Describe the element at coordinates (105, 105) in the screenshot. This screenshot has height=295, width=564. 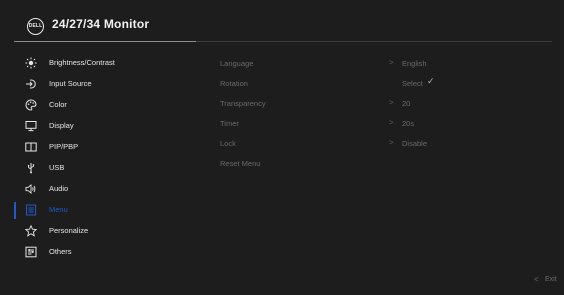
I see `menu-item-color: Color` at that location.